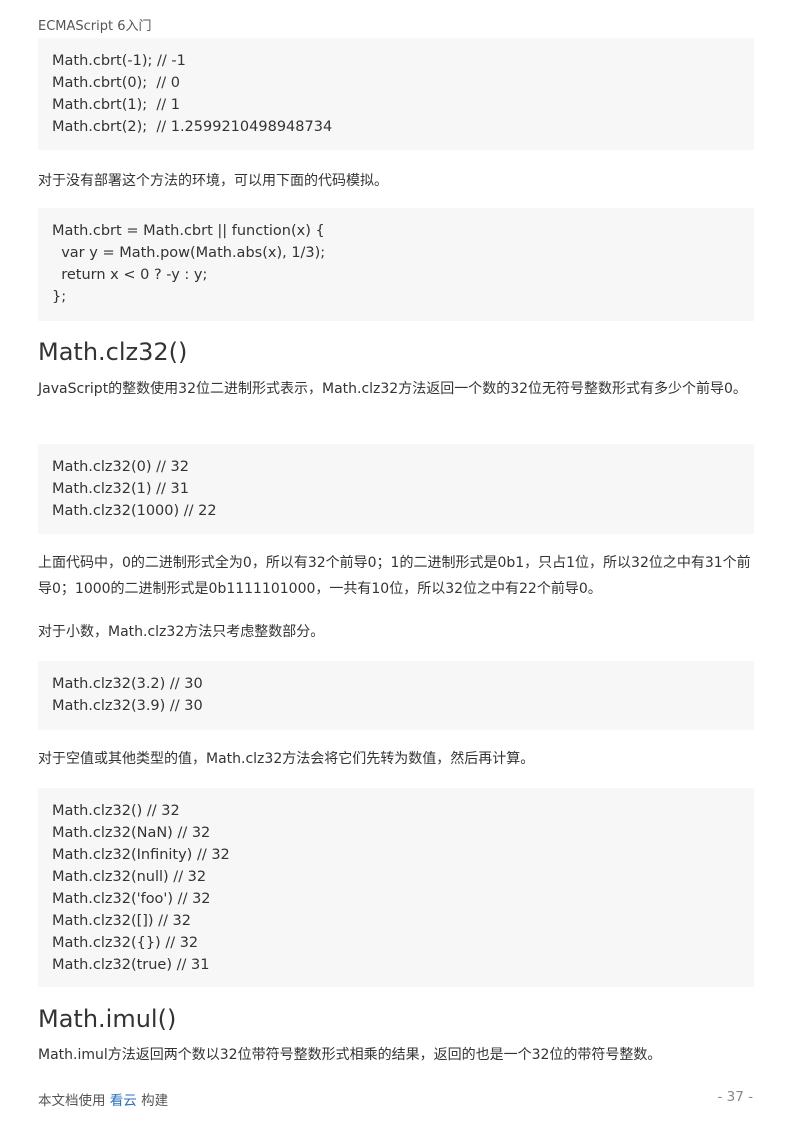  What do you see at coordinates (735, 1097) in the screenshot?
I see `page-number: - 37 -` at bounding box center [735, 1097].